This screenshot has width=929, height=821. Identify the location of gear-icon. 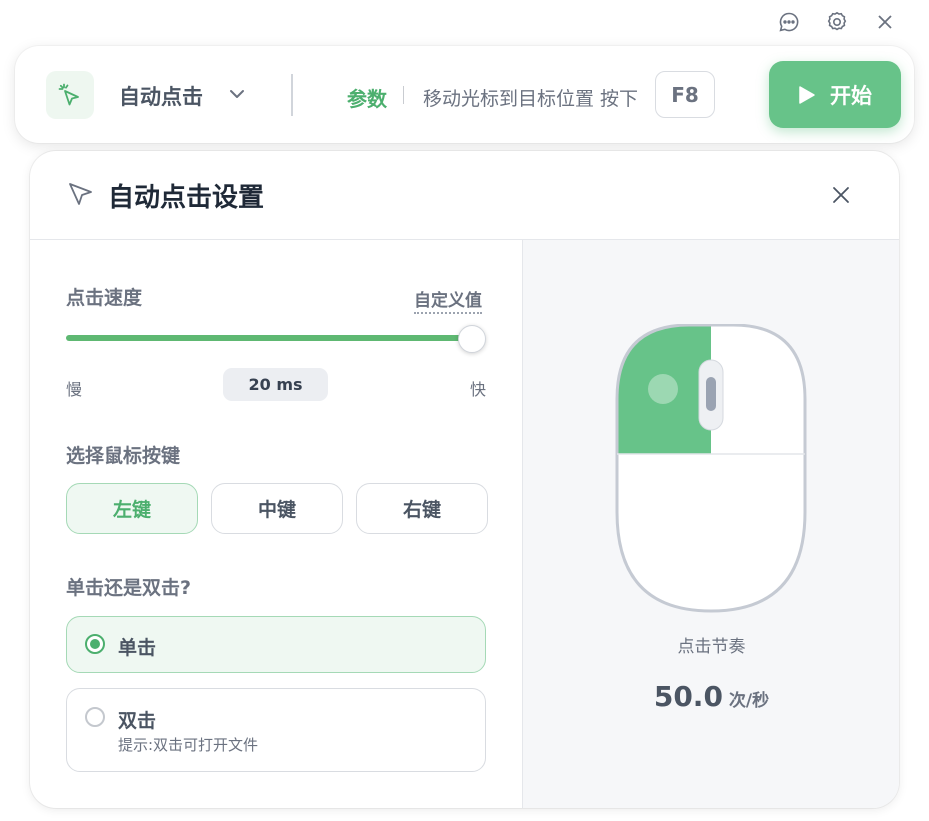
(837, 22).